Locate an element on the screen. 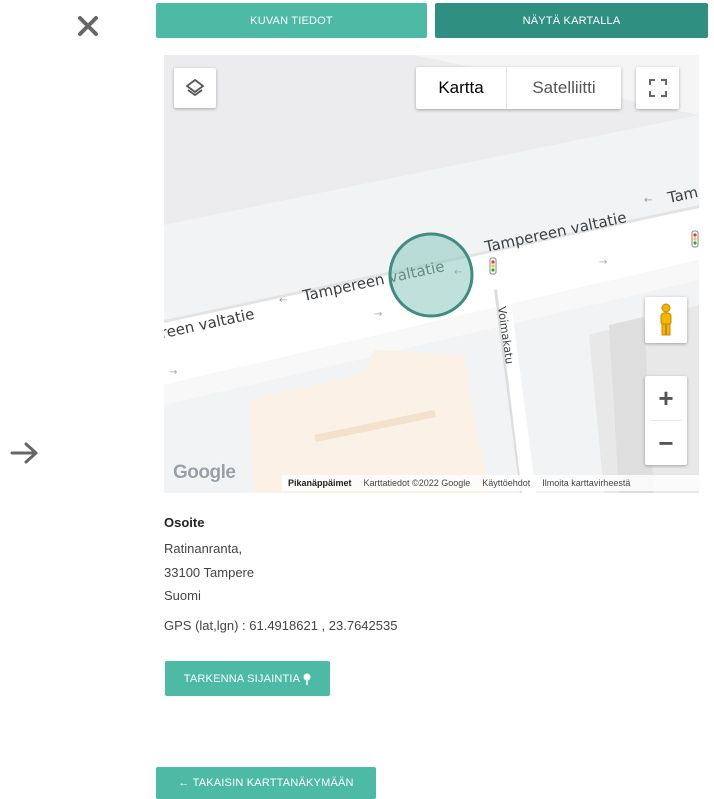 The width and height of the screenshot is (714, 799). zoom-control: + − is located at coordinates (666, 420).